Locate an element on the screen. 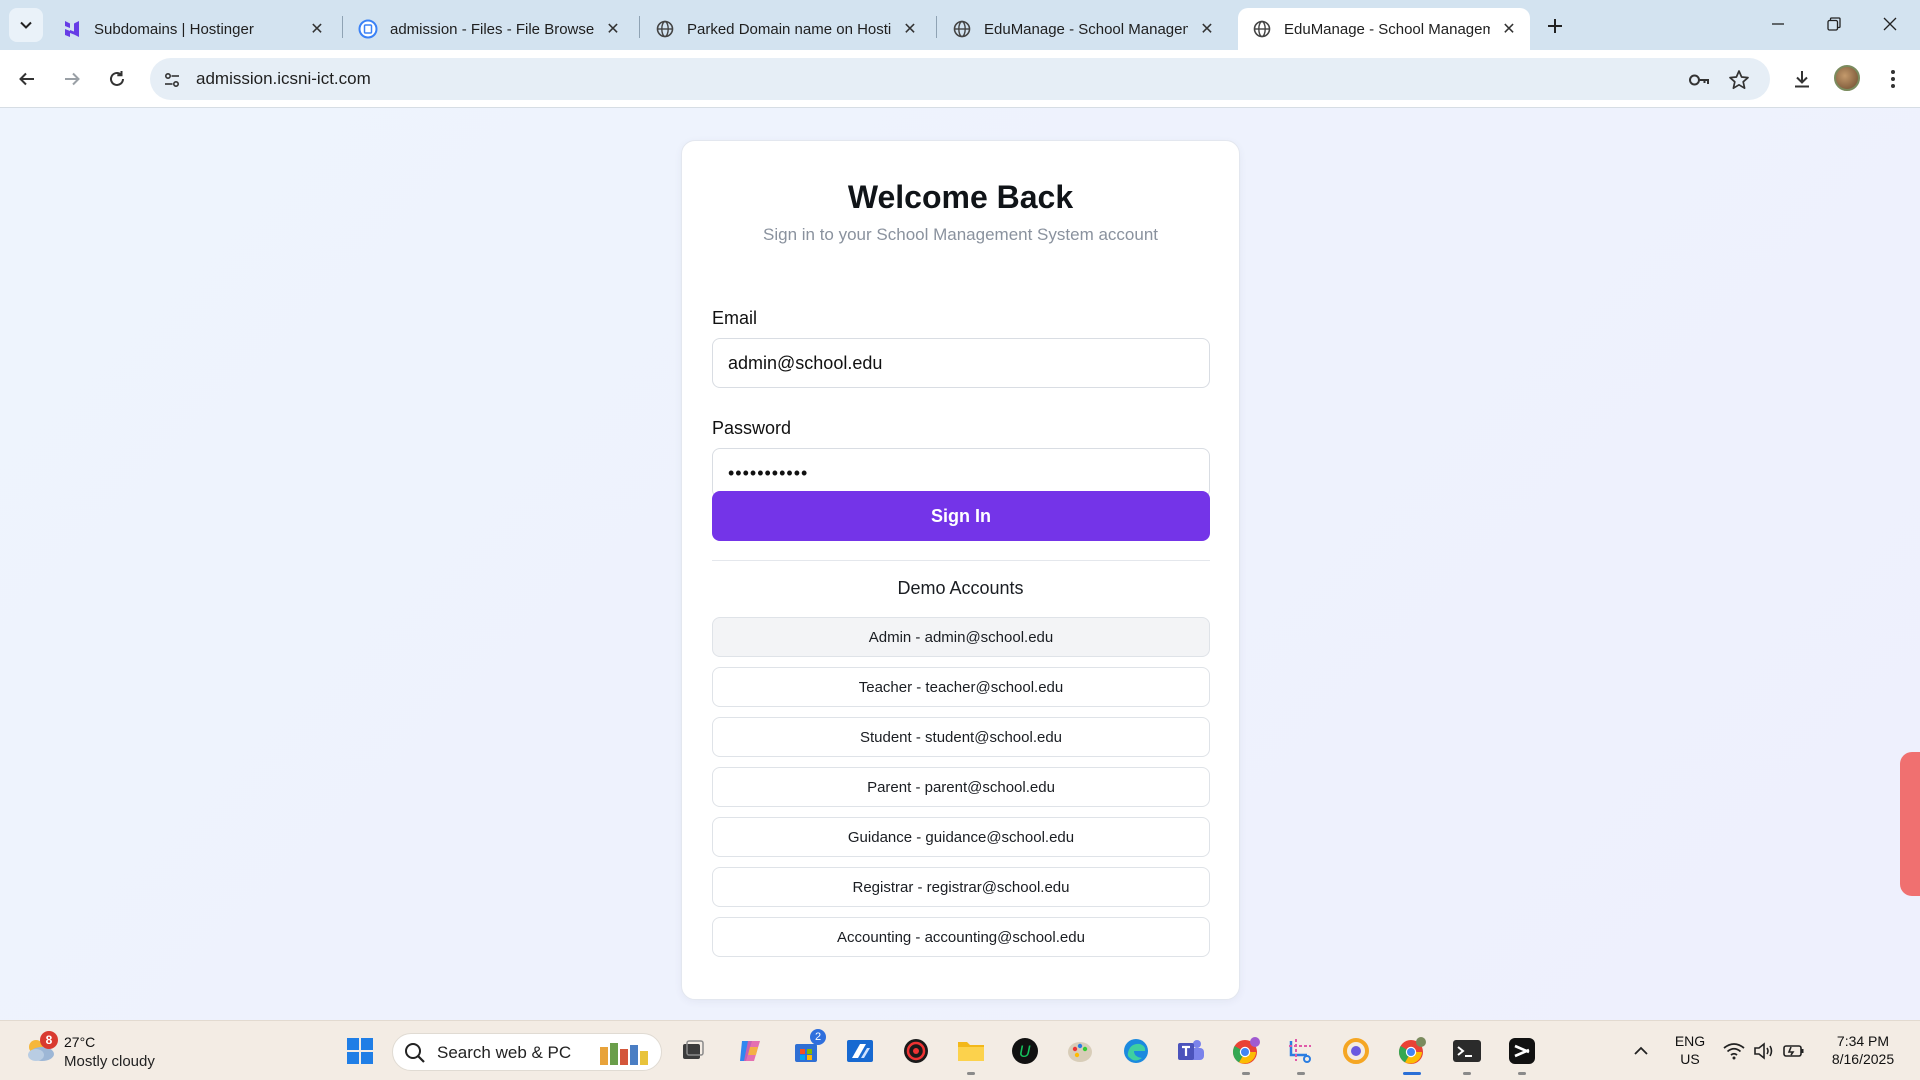 The width and height of the screenshot is (1920, 1080). davinci-resolve-icon is located at coordinates (916, 1051).